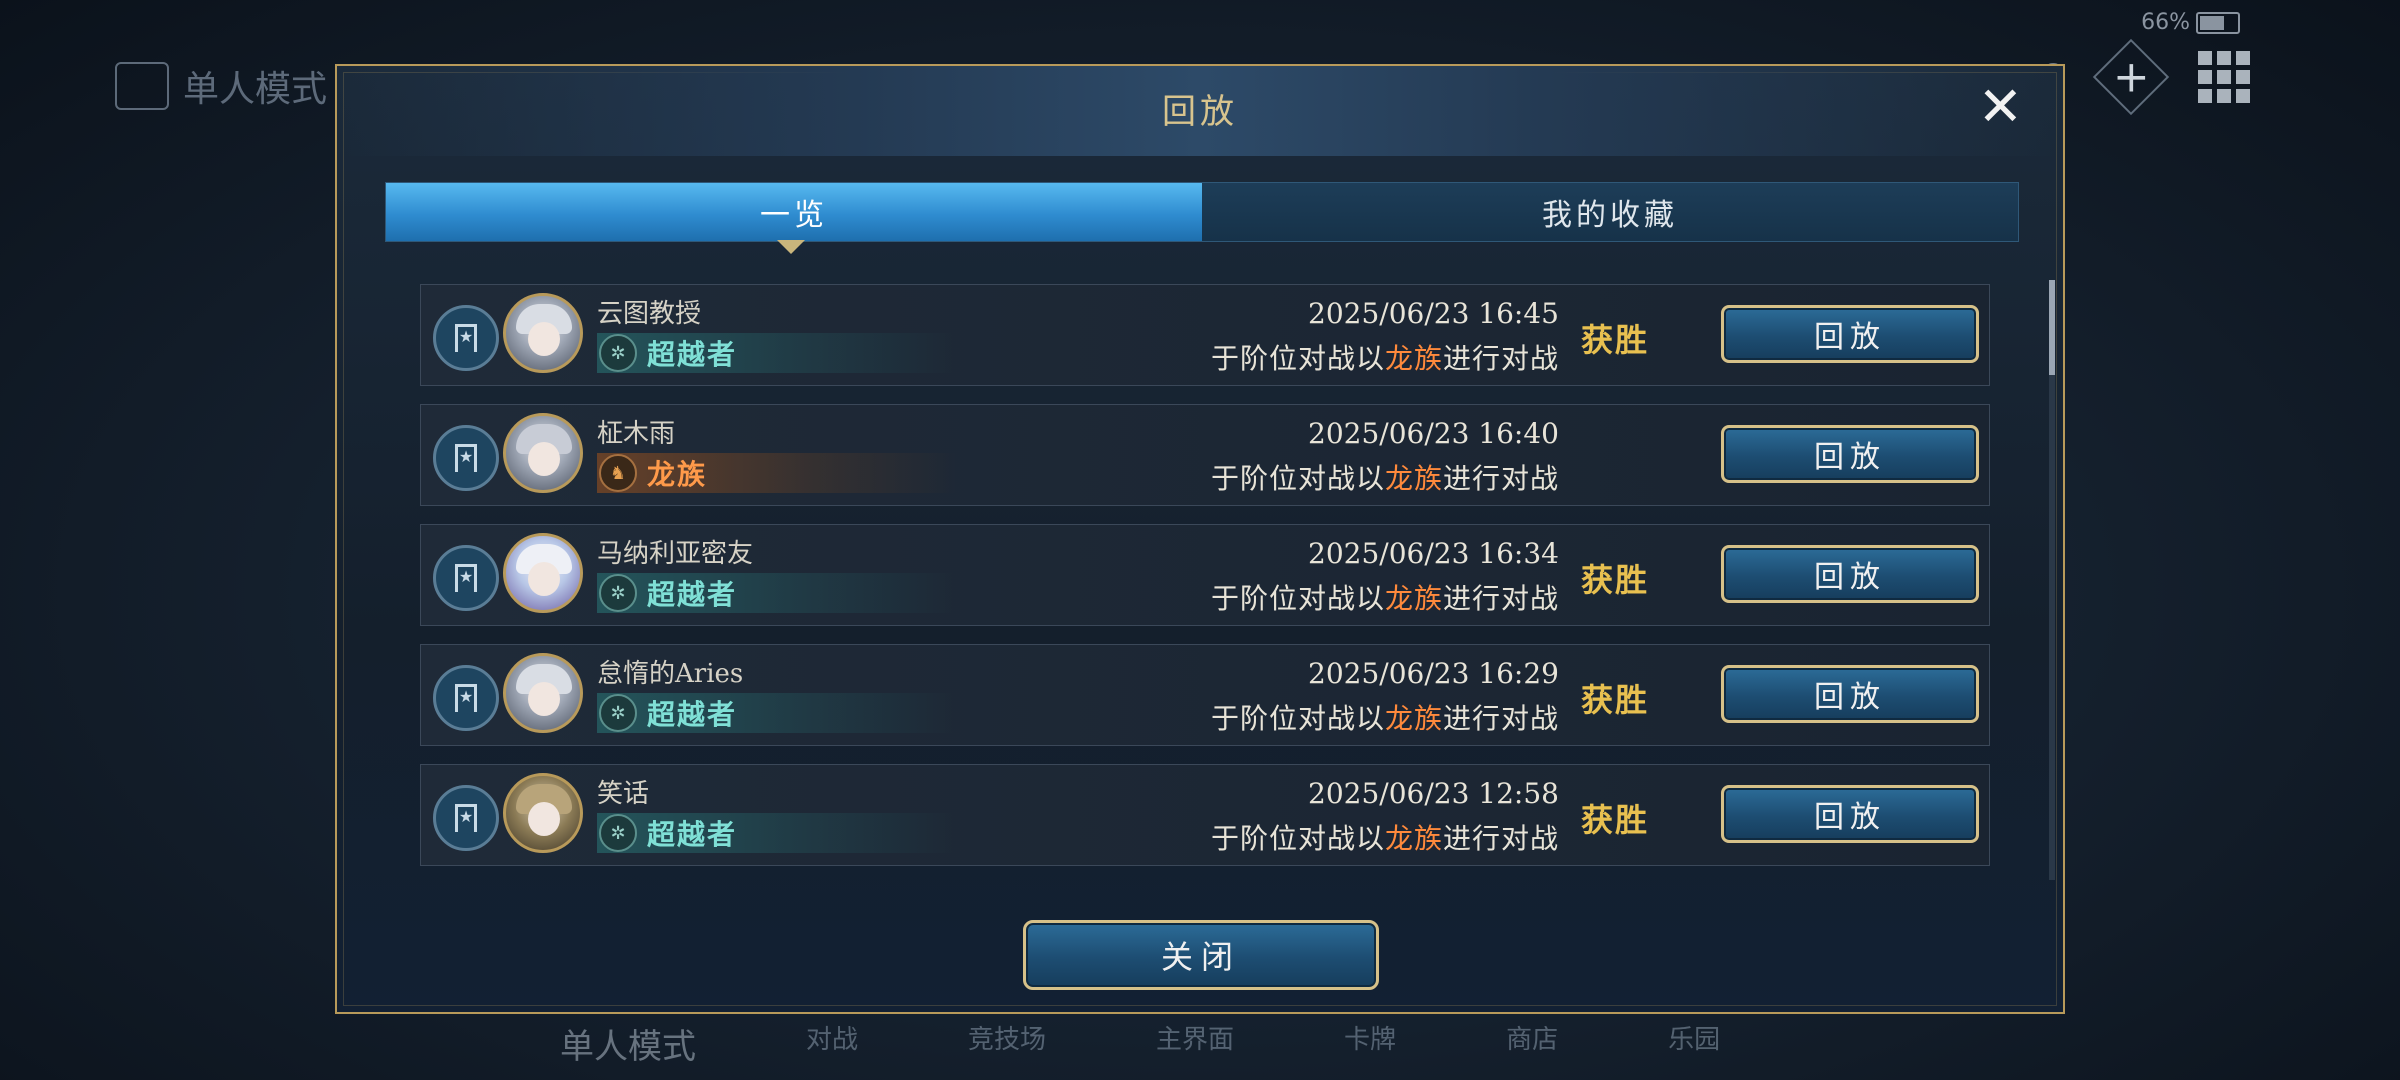 The height and width of the screenshot is (1080, 2400). Describe the element at coordinates (628, 1043) in the screenshot. I see `nav-item: 单人模式` at that location.